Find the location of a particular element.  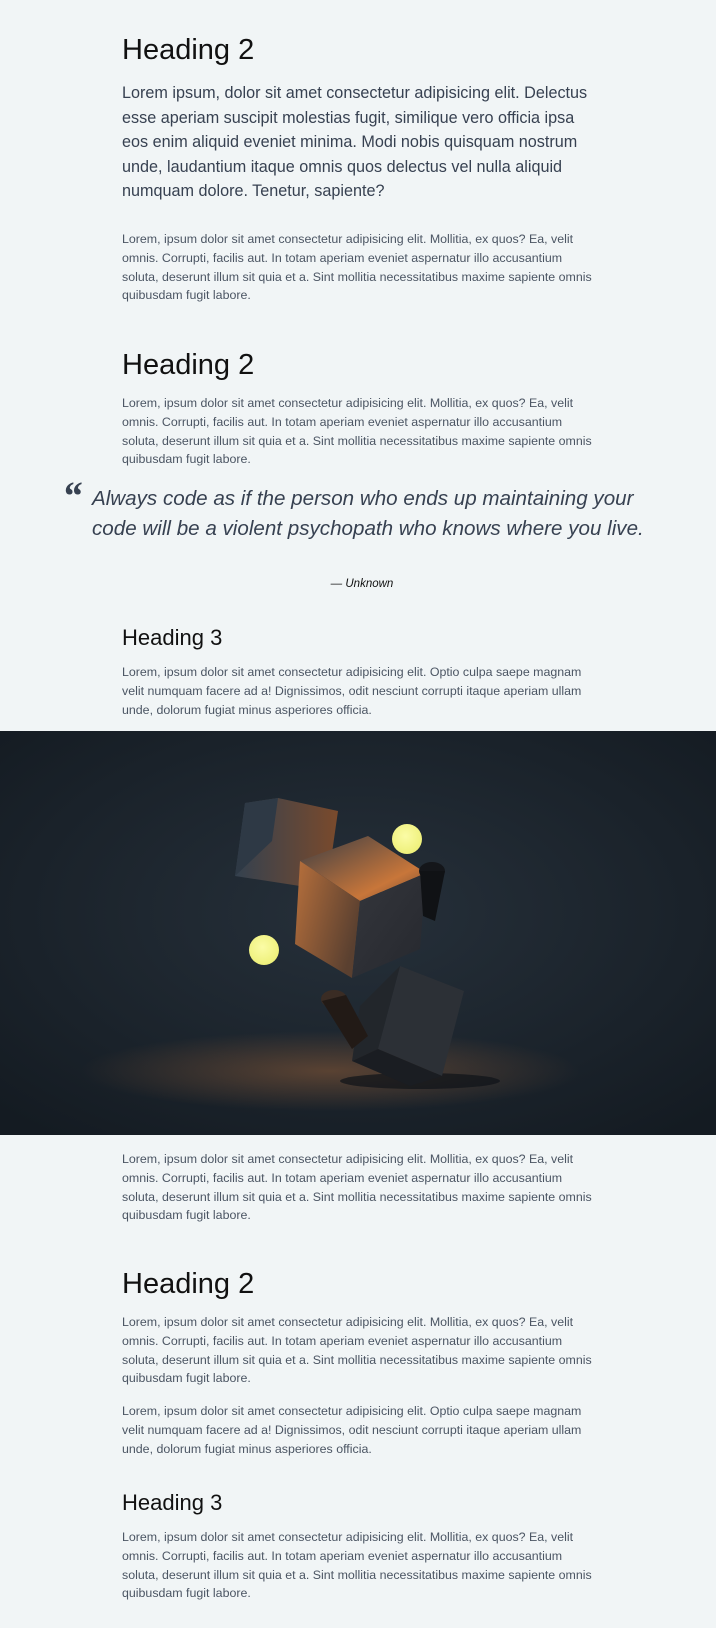

sphere-upper is located at coordinates (407, 839).